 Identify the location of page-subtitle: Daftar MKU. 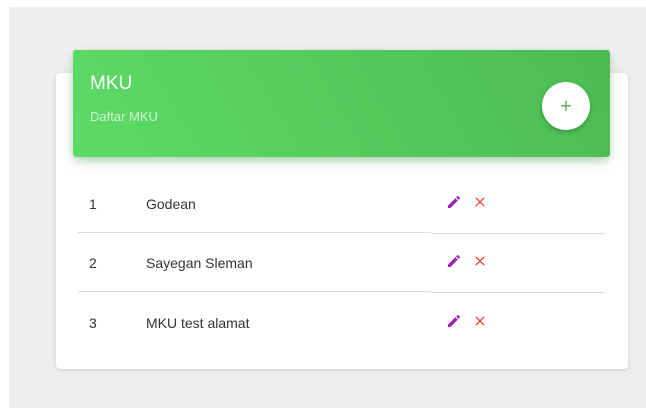
(124, 116).